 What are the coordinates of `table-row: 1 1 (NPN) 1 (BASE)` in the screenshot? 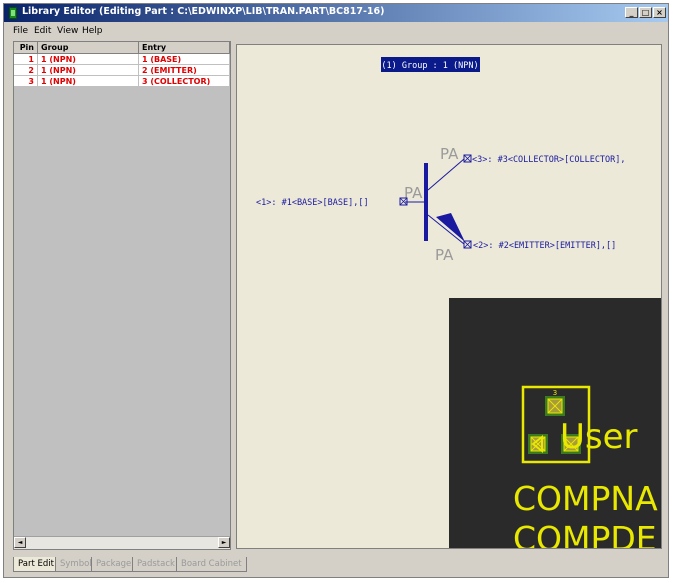 It's located at (122, 59).